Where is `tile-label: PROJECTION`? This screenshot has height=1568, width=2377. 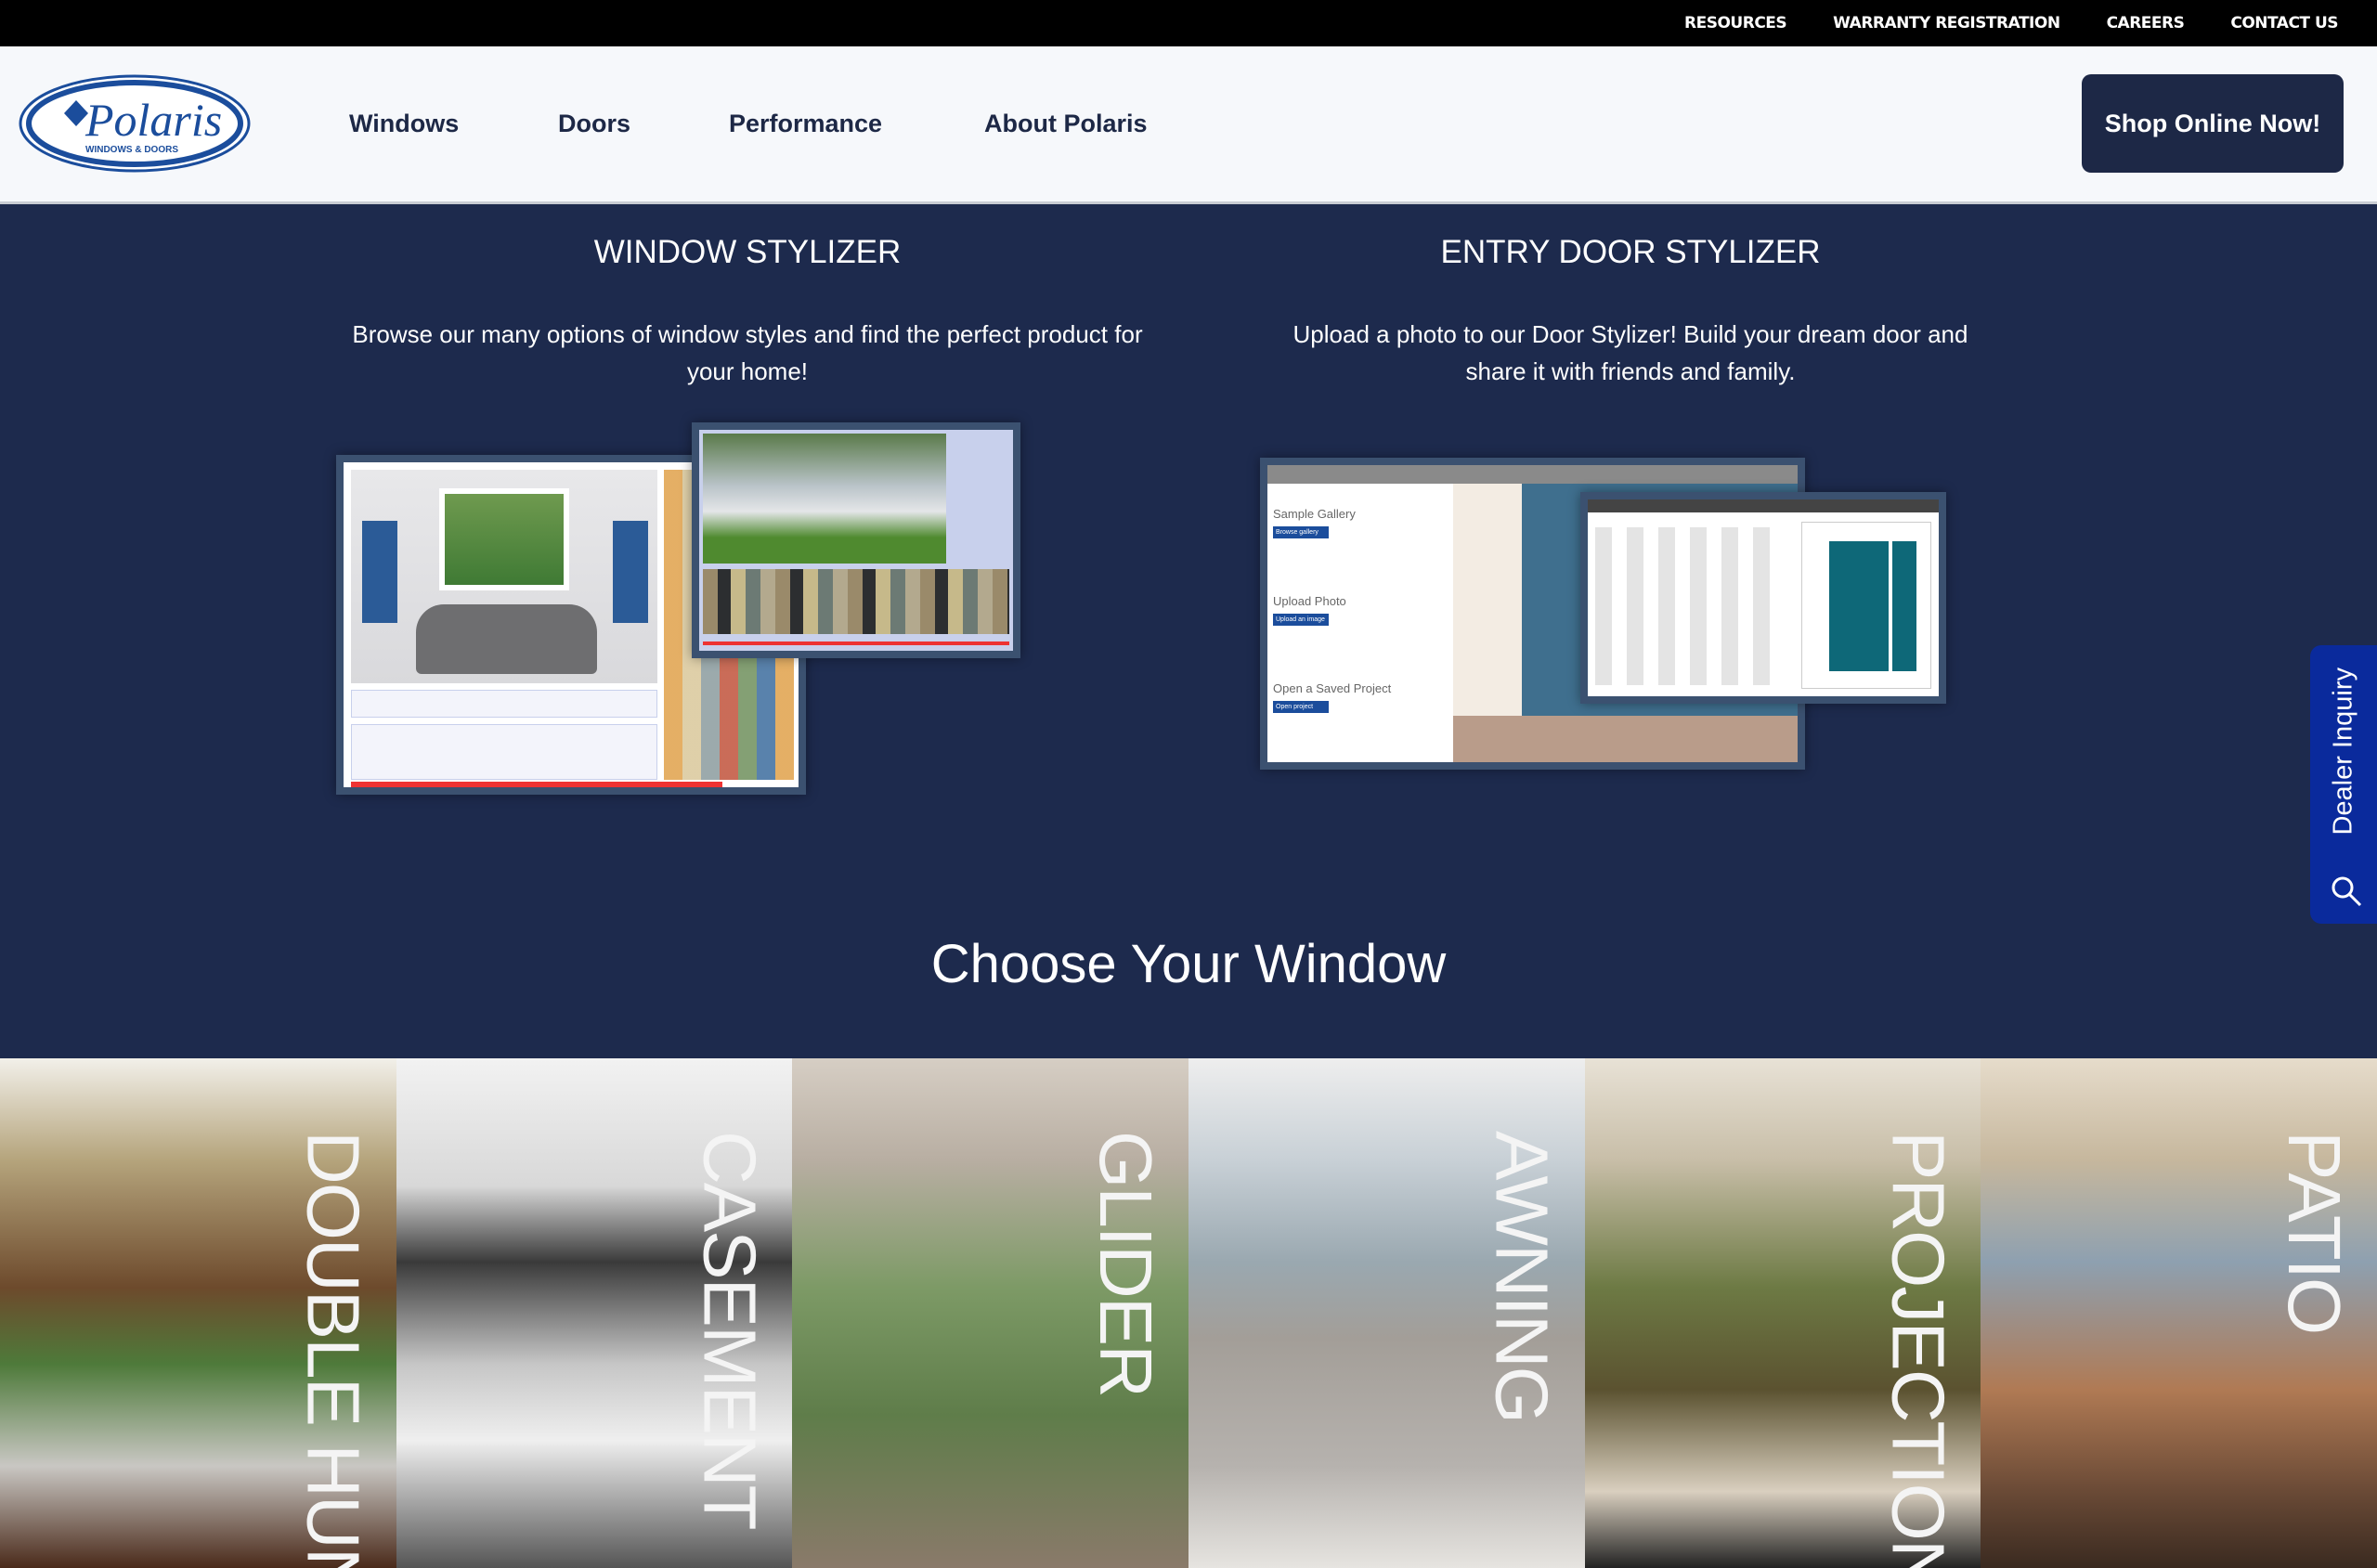
tile-label: PROJECTION is located at coordinates (1917, 1350).